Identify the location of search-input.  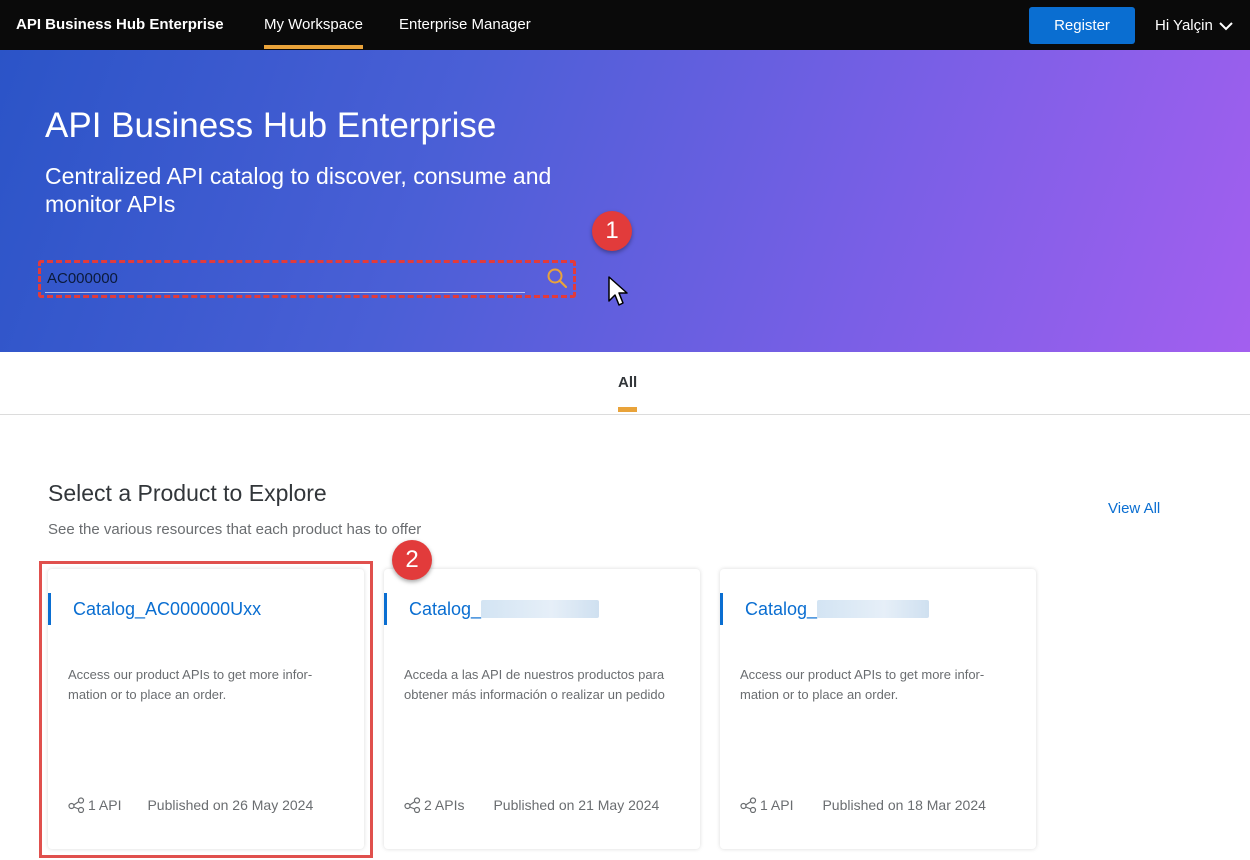
(285, 279).